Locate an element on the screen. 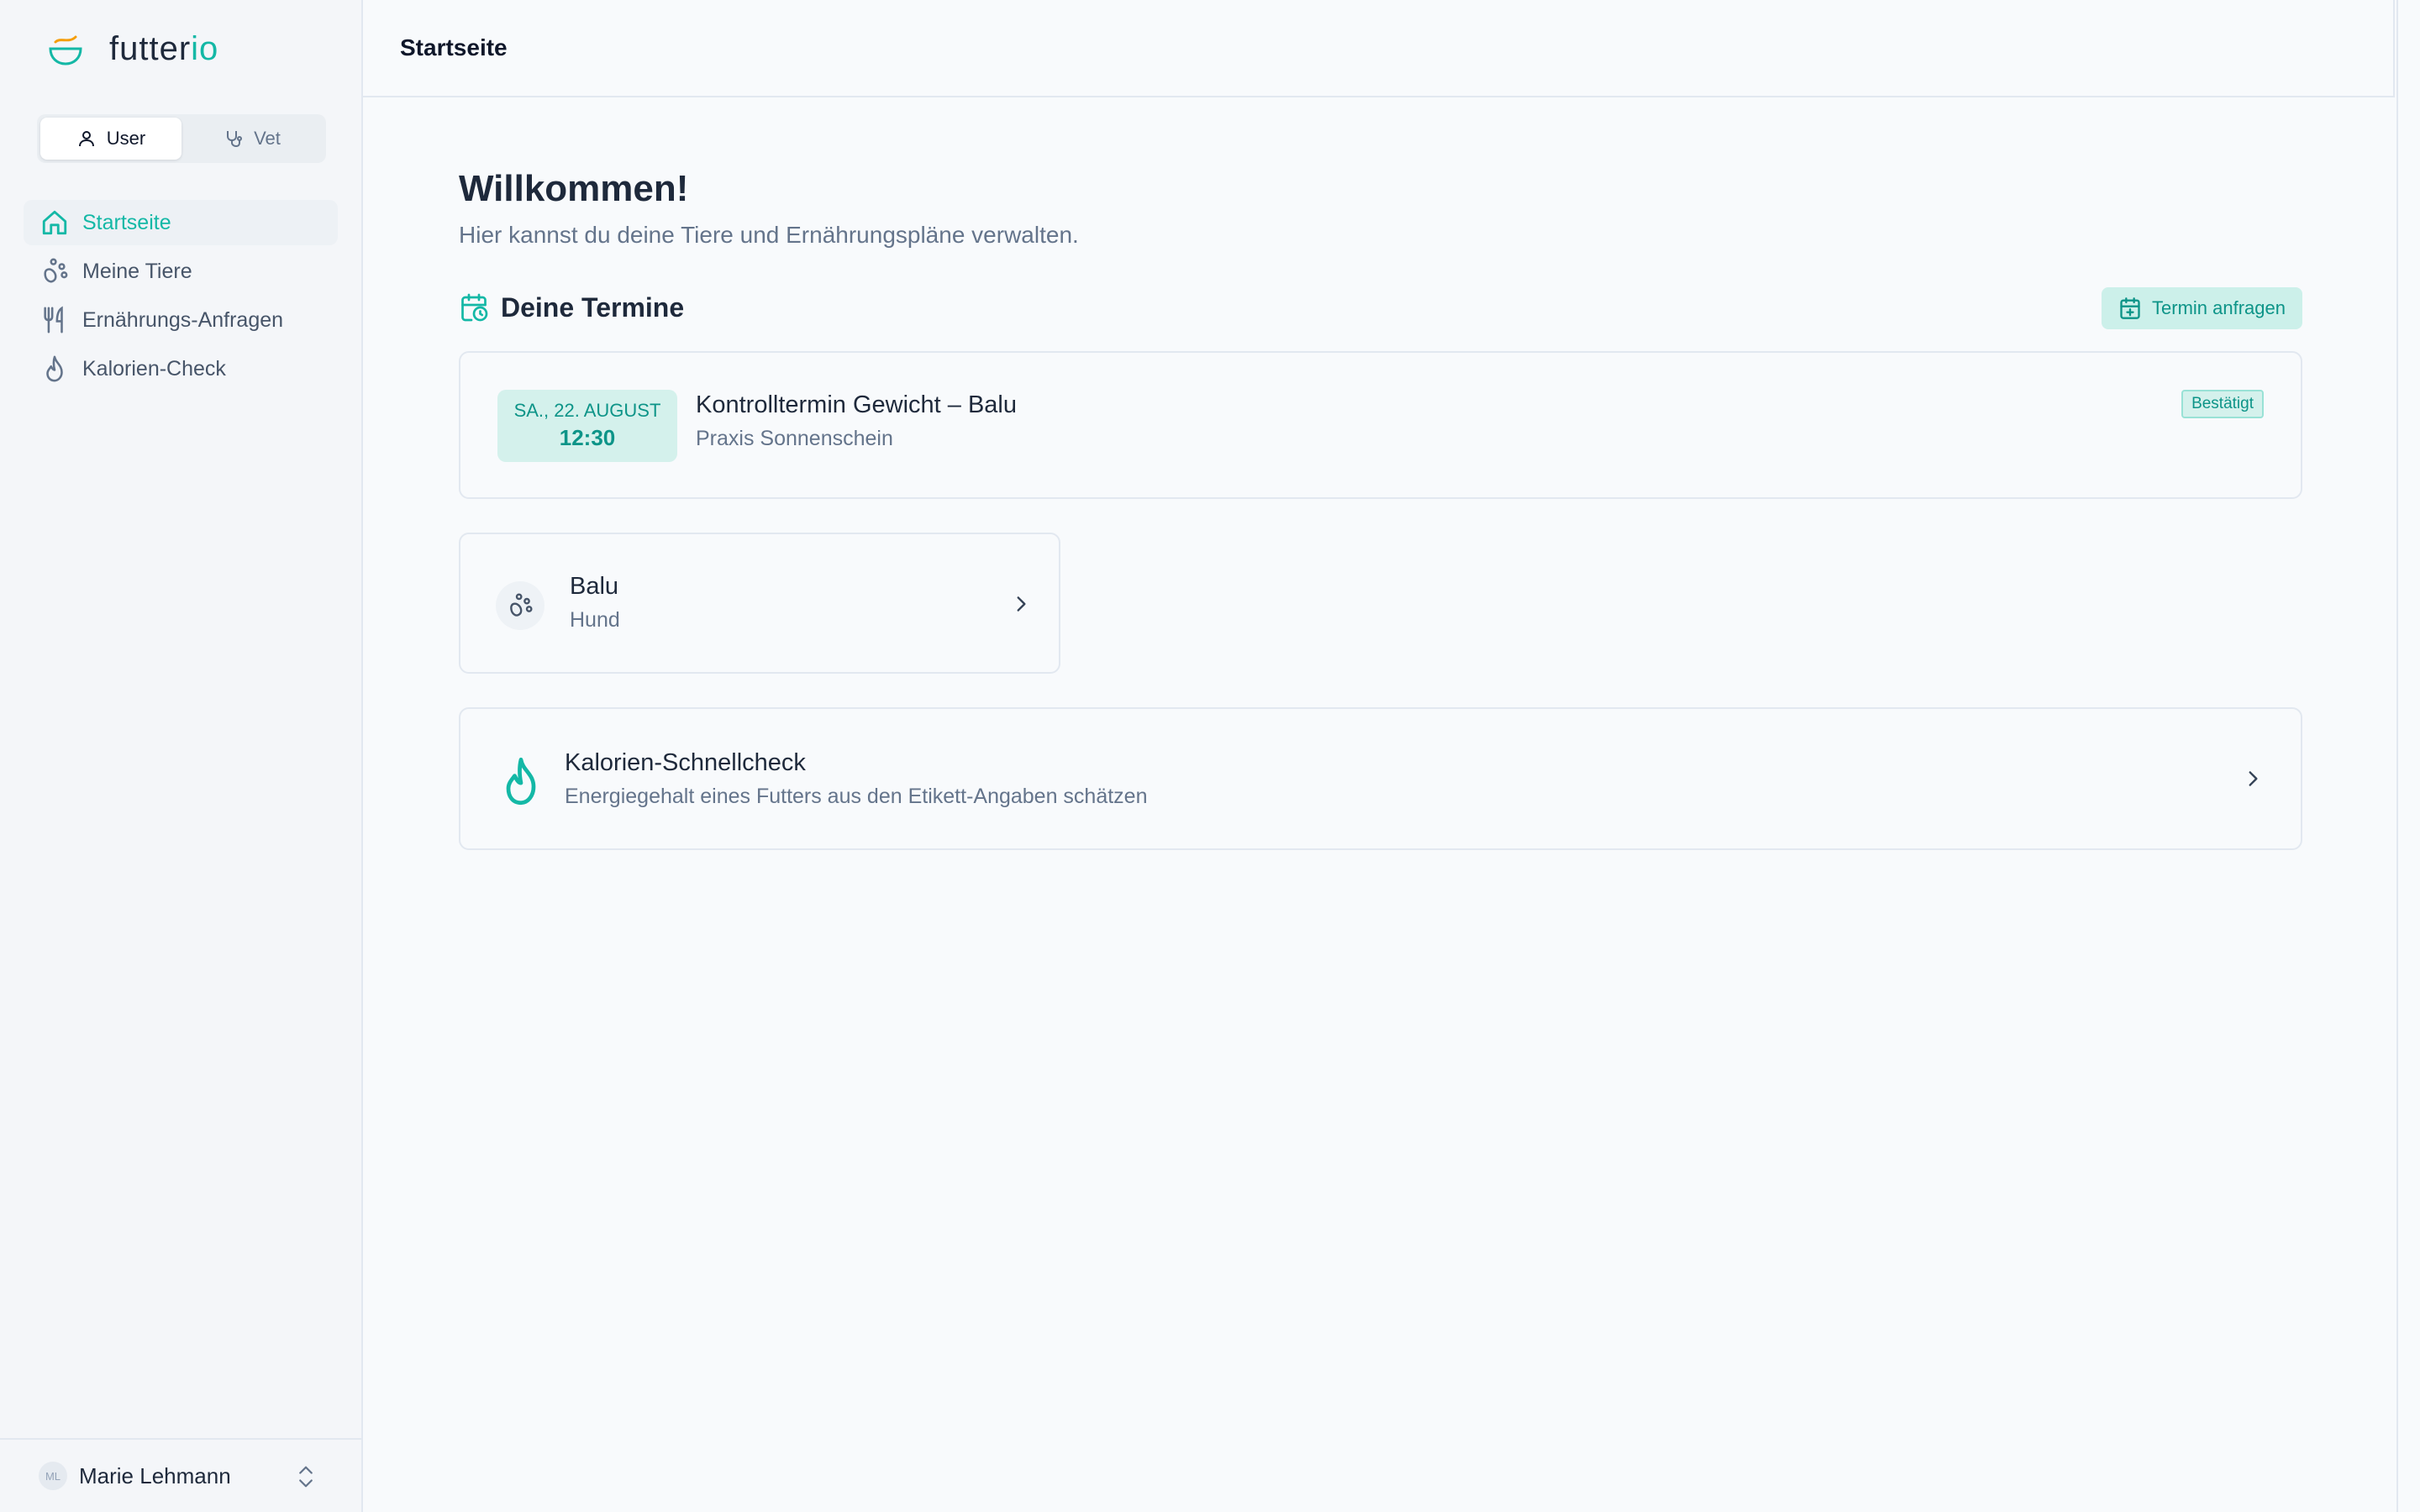 The height and width of the screenshot is (1512, 2420). pet-name: Balu is located at coordinates (594, 586).